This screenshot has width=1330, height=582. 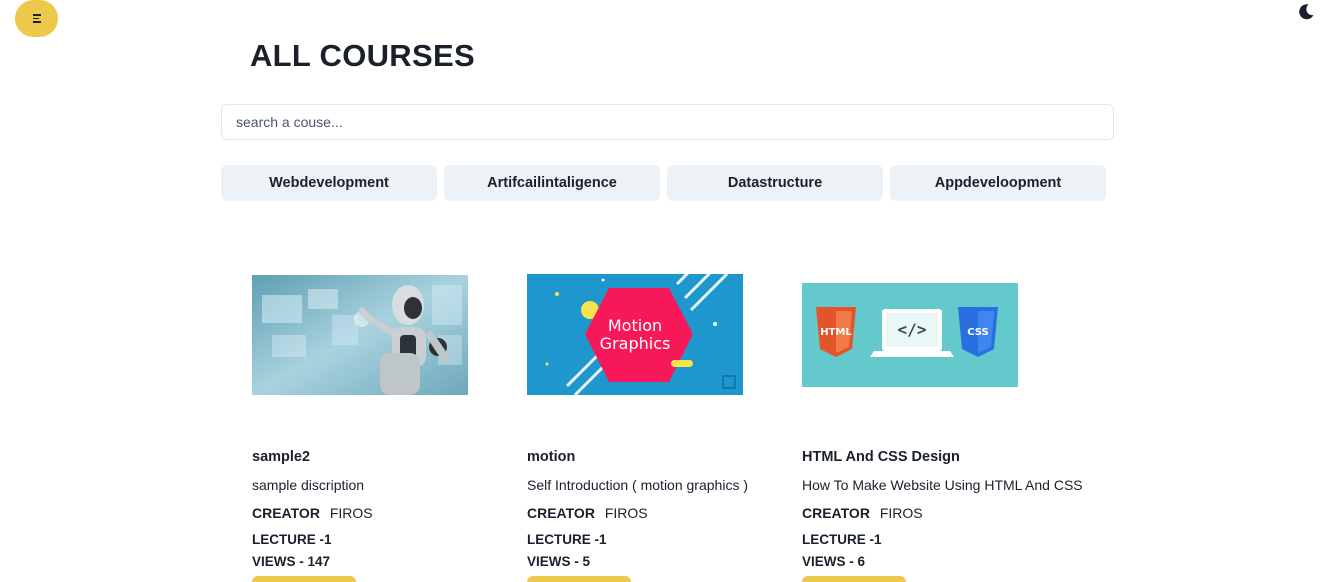 I want to click on course-description: How To Make Website Using HTML And CSS, so click(x=942, y=485).